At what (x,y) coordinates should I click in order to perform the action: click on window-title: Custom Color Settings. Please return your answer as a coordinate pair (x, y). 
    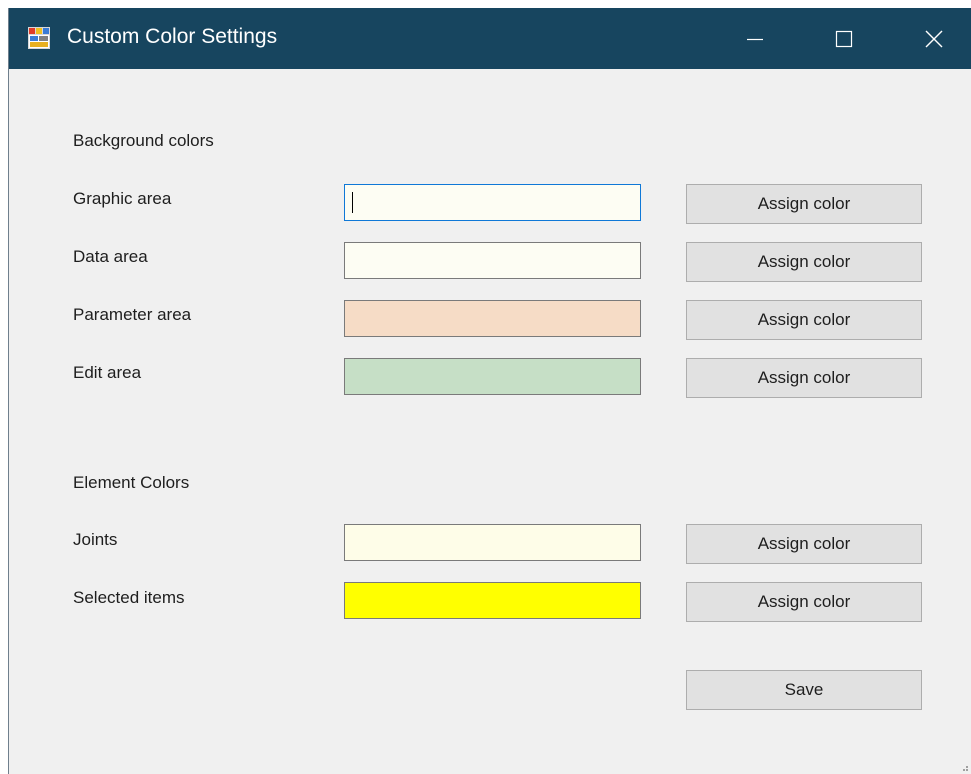
    Looking at the image, I should click on (172, 36).